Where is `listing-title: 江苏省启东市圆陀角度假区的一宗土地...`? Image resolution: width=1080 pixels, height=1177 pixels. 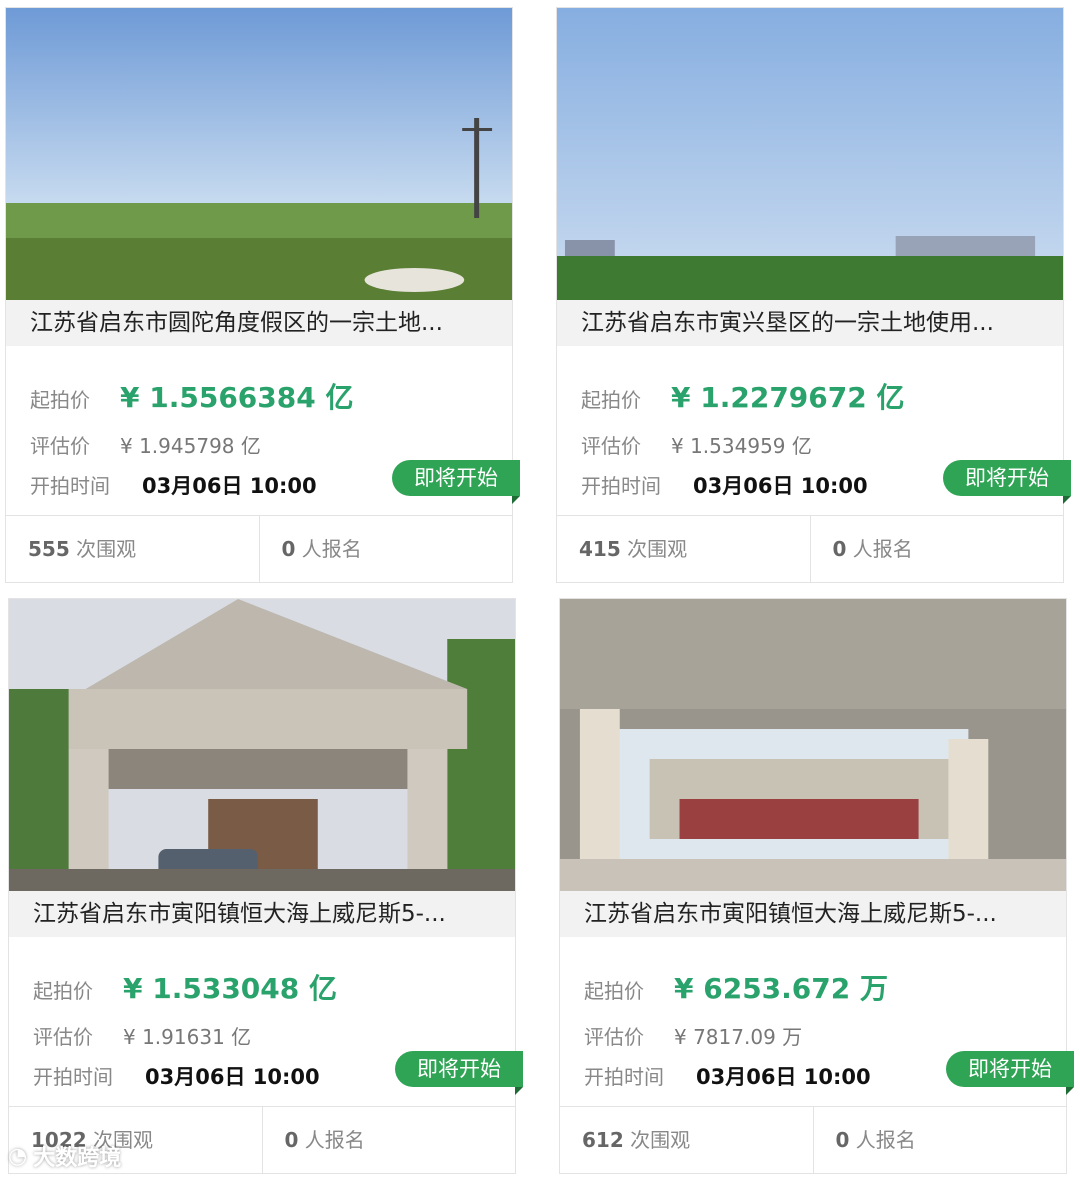 listing-title: 江苏省启东市圆陀角度假区的一宗土地... is located at coordinates (259, 323).